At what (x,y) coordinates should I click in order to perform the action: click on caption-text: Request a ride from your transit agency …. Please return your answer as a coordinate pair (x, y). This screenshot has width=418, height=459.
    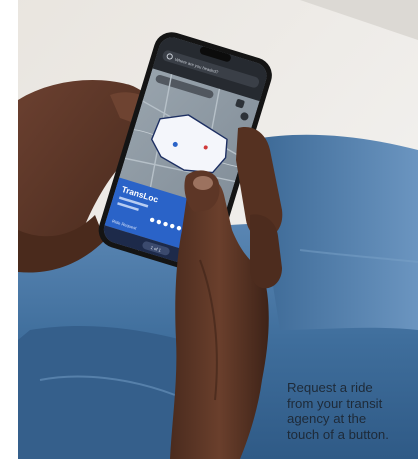
    Looking at the image, I should click on (351, 411).